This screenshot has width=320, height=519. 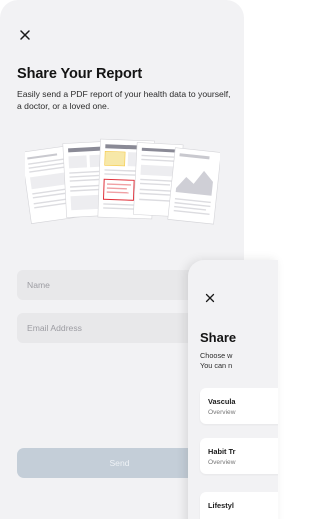 I want to click on sheet-close-button, so click(x=210, y=298).